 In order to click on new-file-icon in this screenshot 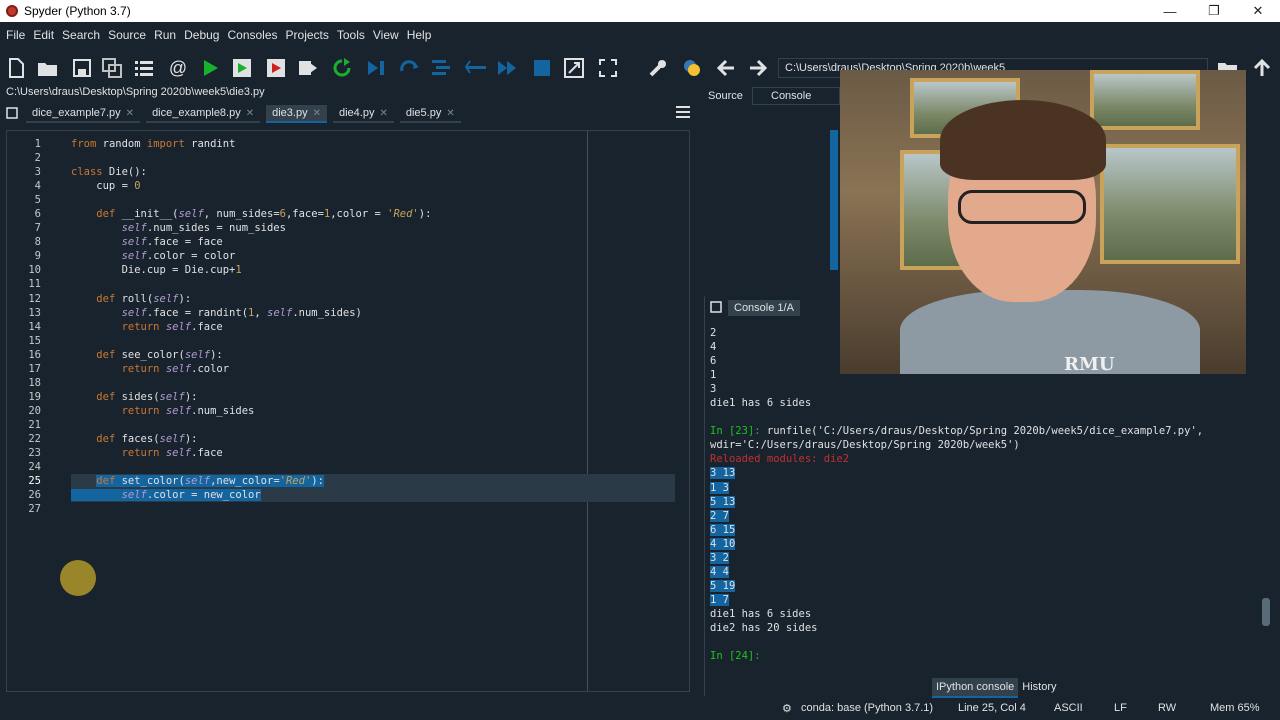, I will do `click(16, 68)`.